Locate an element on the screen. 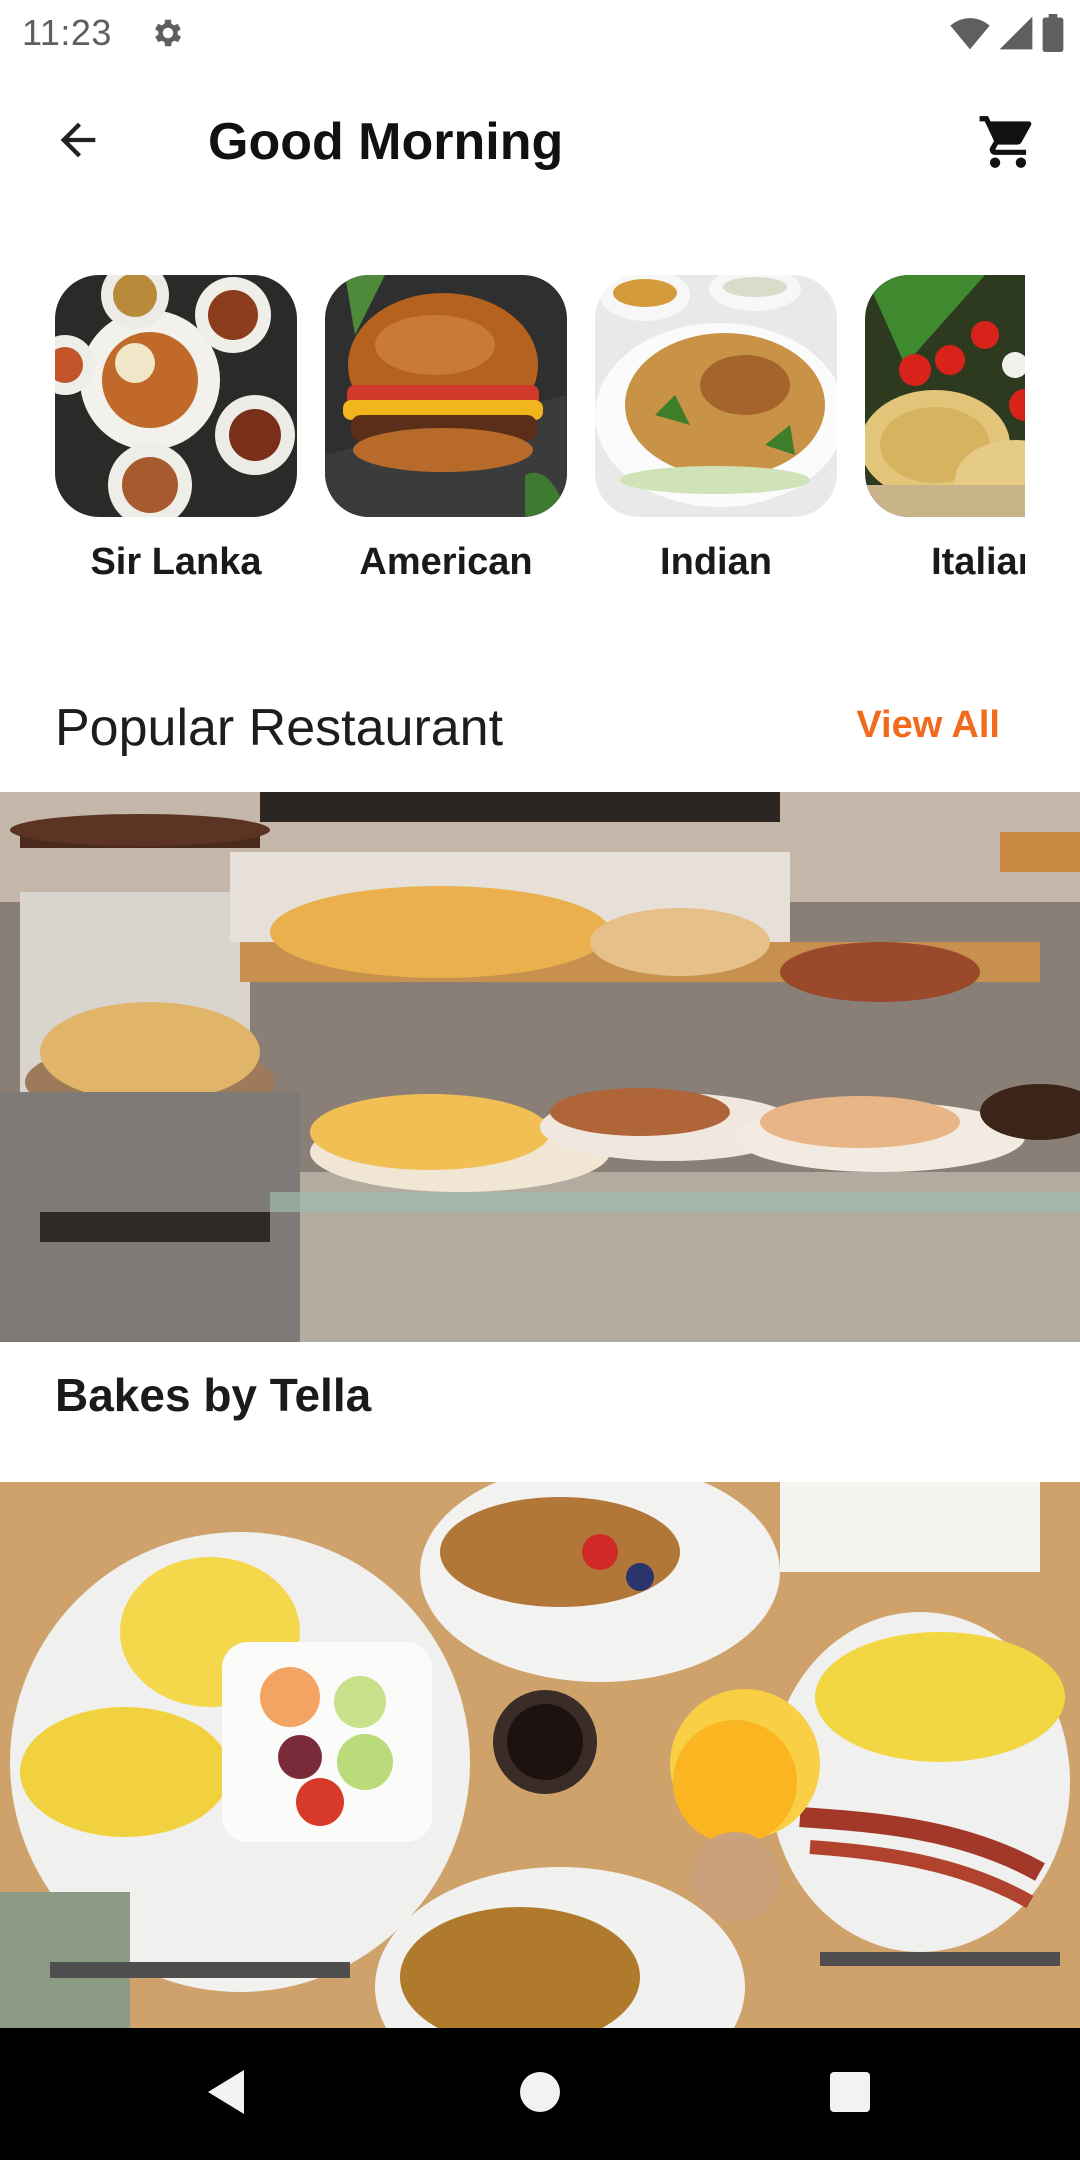 This screenshot has width=1080, height=2160. wifi-icon is located at coordinates (970, 35).